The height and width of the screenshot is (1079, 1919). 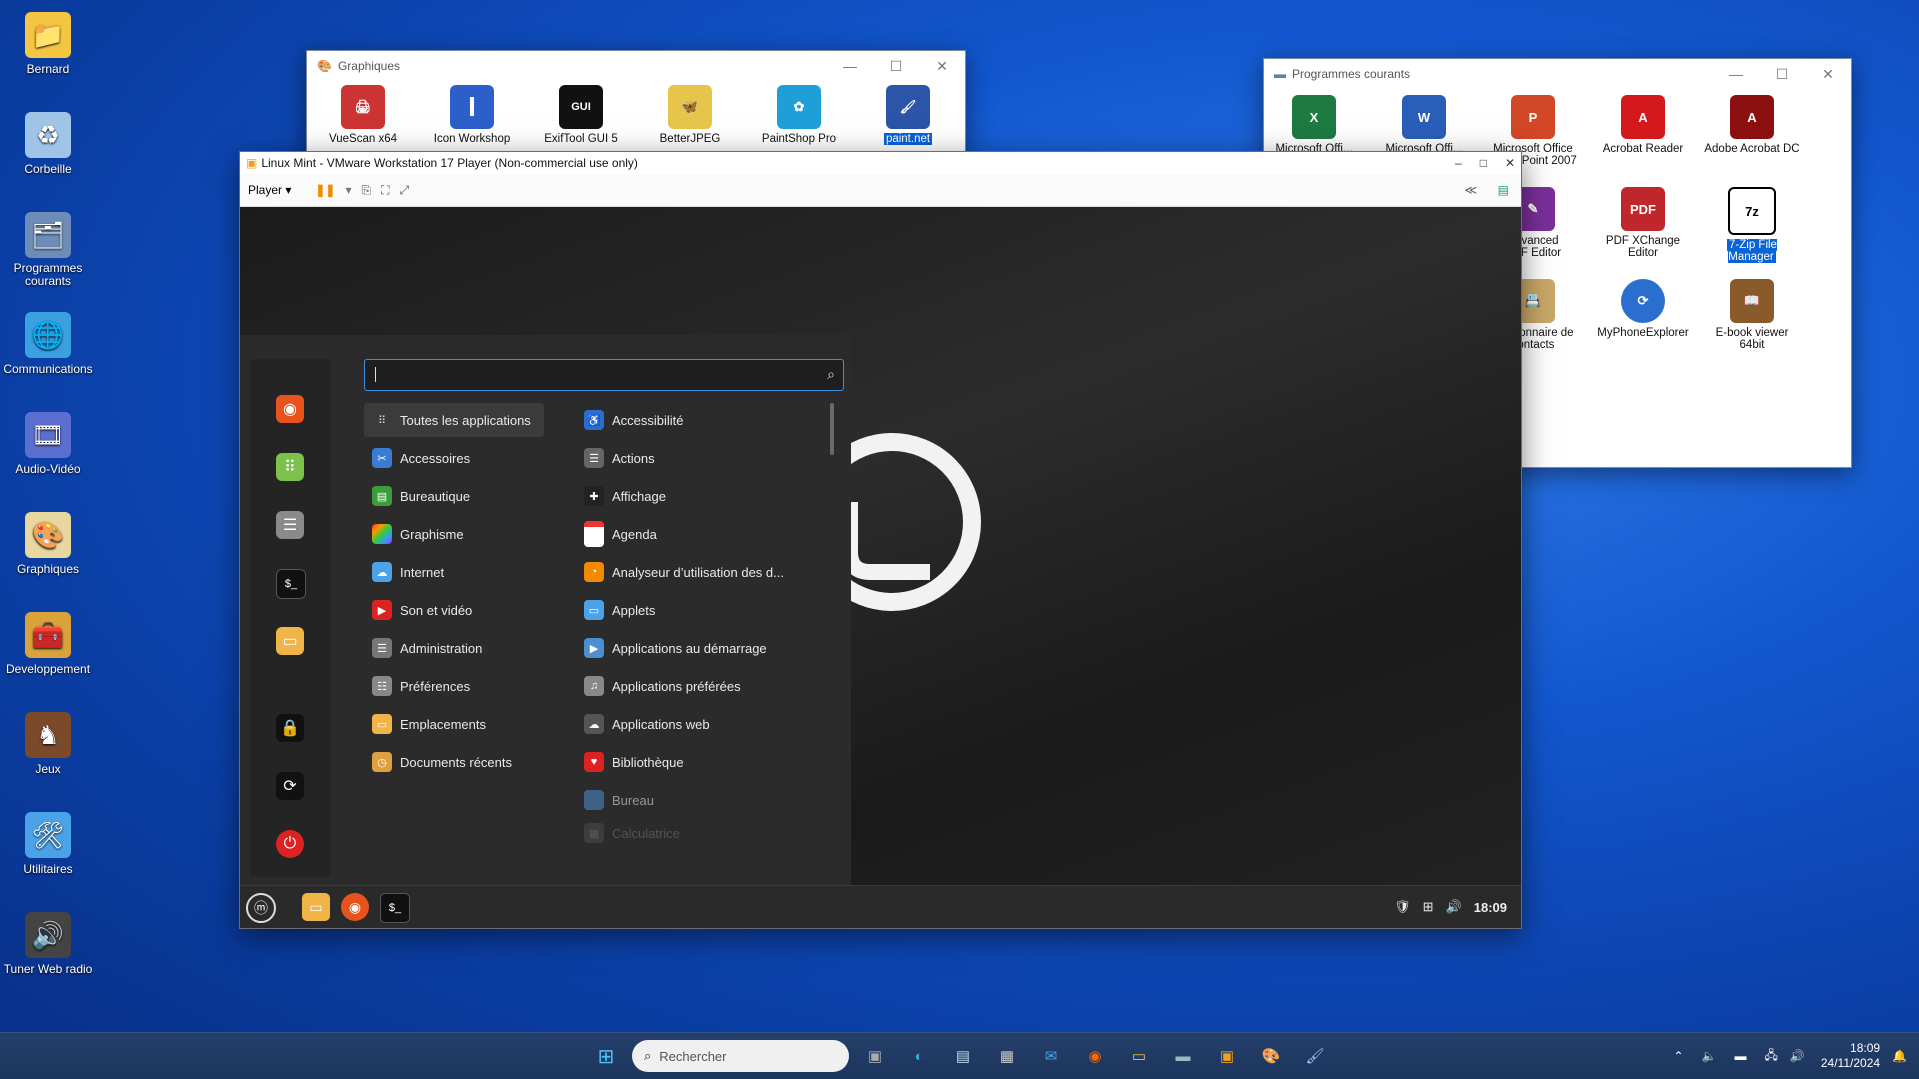 What do you see at coordinates (290, 467) in the screenshot?
I see `software-manager-icon: ⠿` at bounding box center [290, 467].